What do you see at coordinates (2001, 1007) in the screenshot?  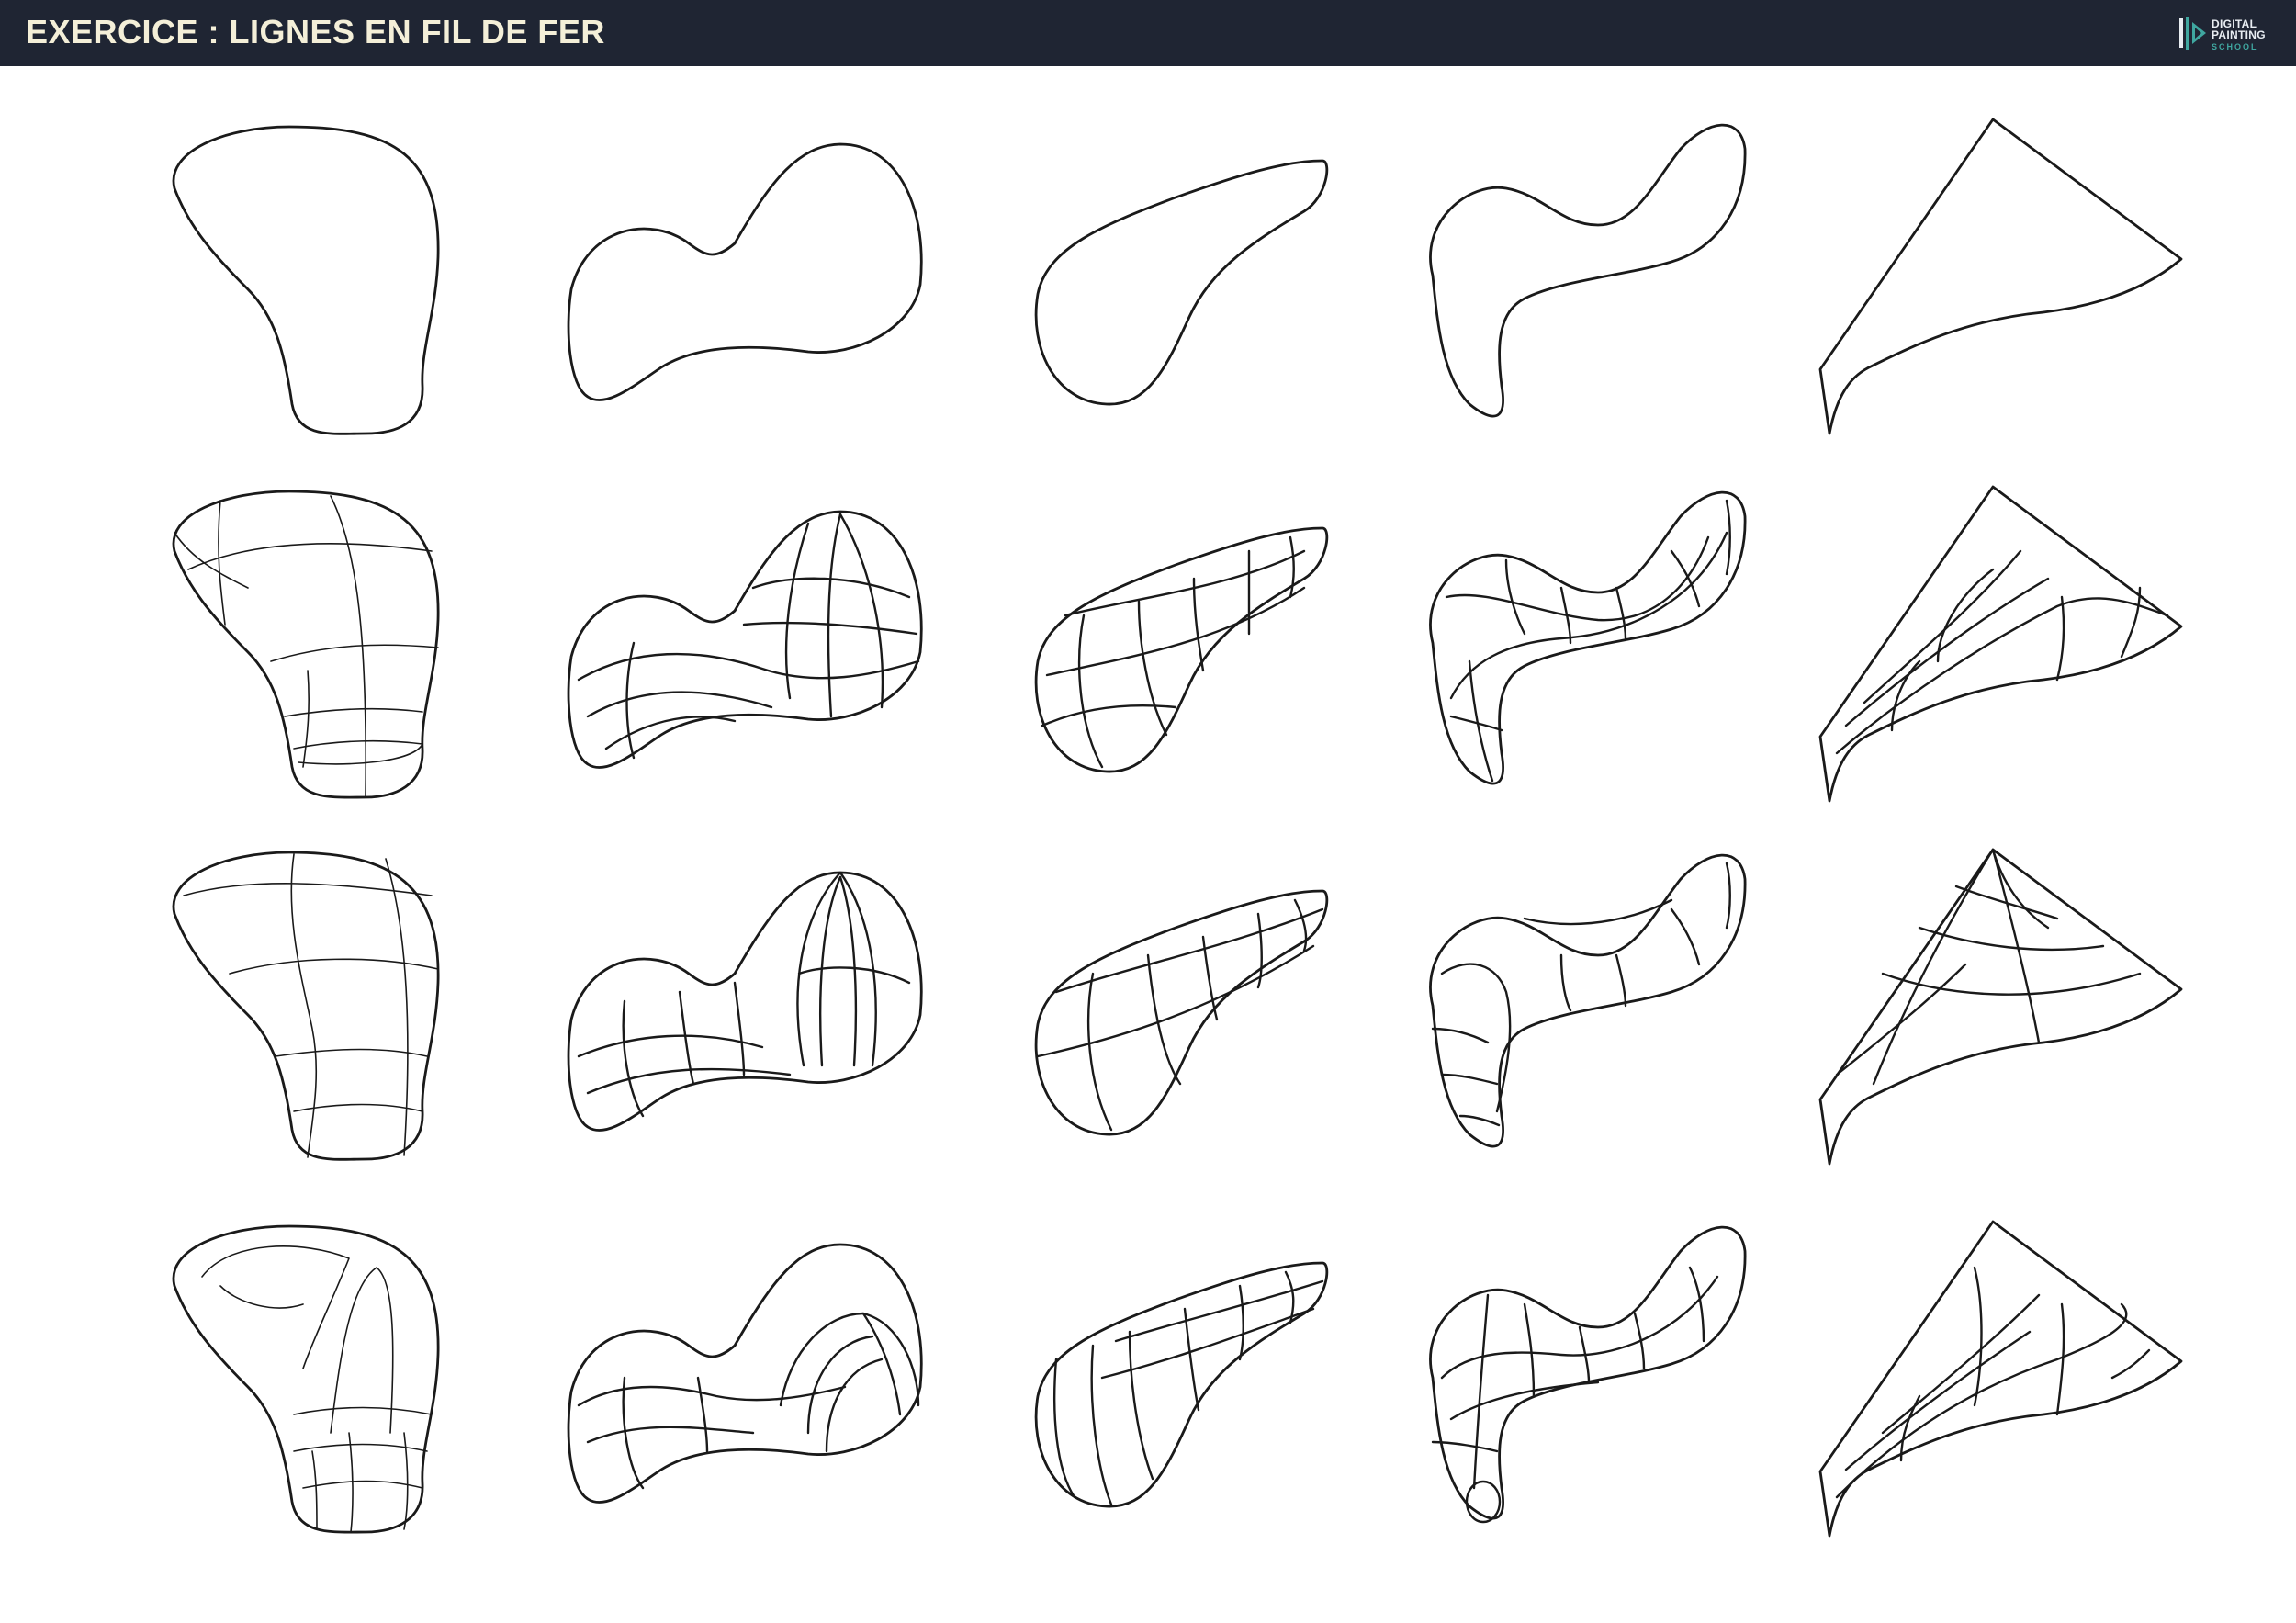 I see `cone-wireframe-b` at bounding box center [2001, 1007].